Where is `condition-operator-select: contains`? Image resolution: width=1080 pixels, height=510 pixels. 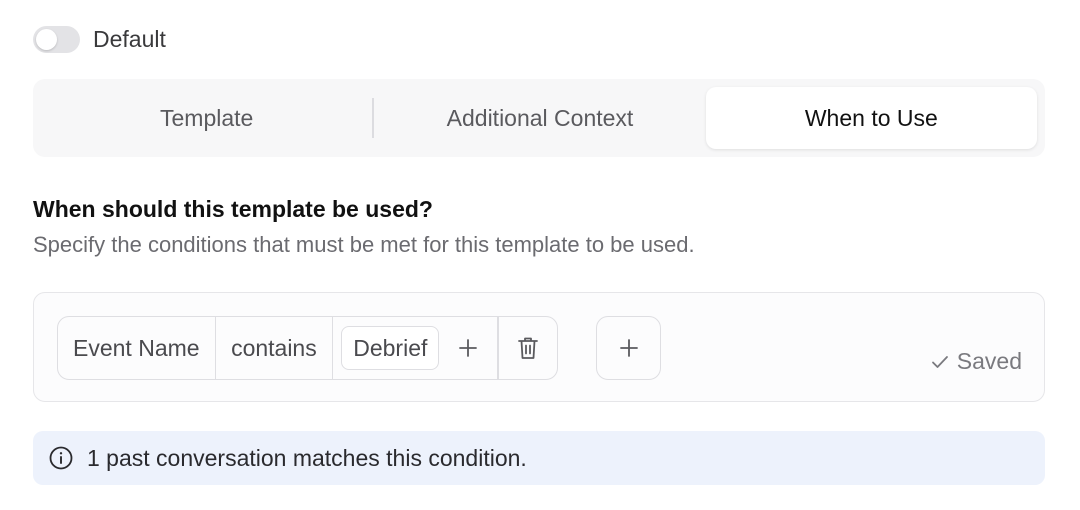 condition-operator-select: contains is located at coordinates (274, 348).